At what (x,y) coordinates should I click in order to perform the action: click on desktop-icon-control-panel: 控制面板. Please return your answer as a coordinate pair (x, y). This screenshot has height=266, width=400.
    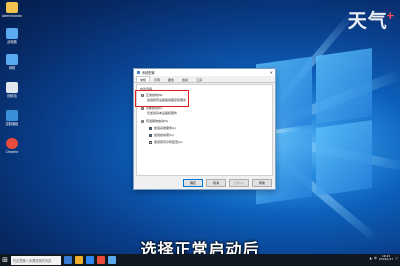
    Looking at the image, I should click on (12, 118).